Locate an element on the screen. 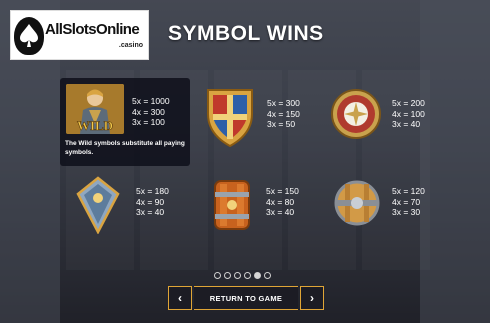  next-page-button: › is located at coordinates (312, 298).